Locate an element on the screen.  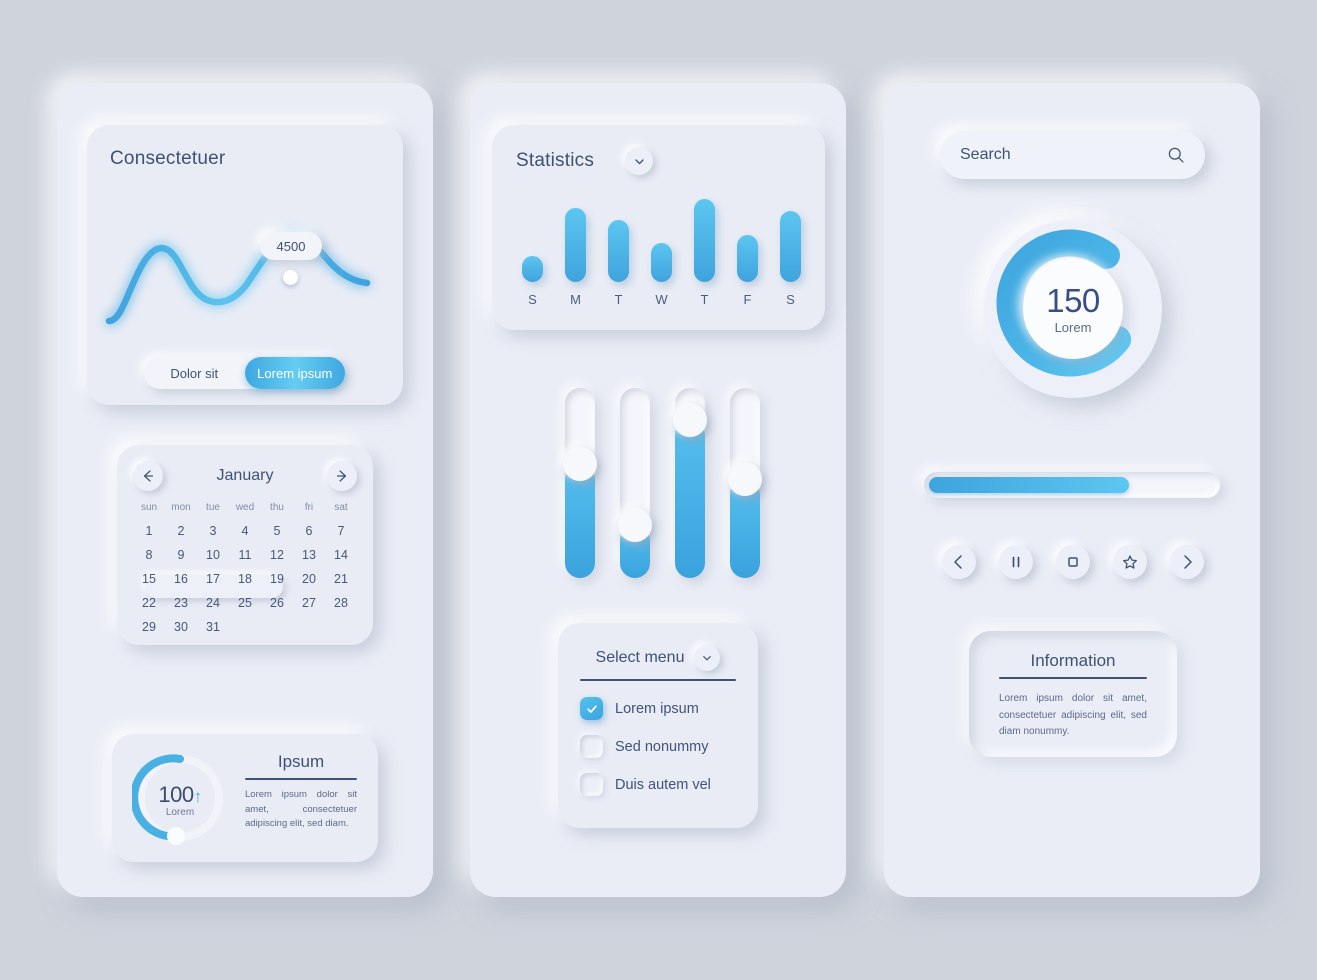
calendar-day-20: 20 is located at coordinates (309, 579).